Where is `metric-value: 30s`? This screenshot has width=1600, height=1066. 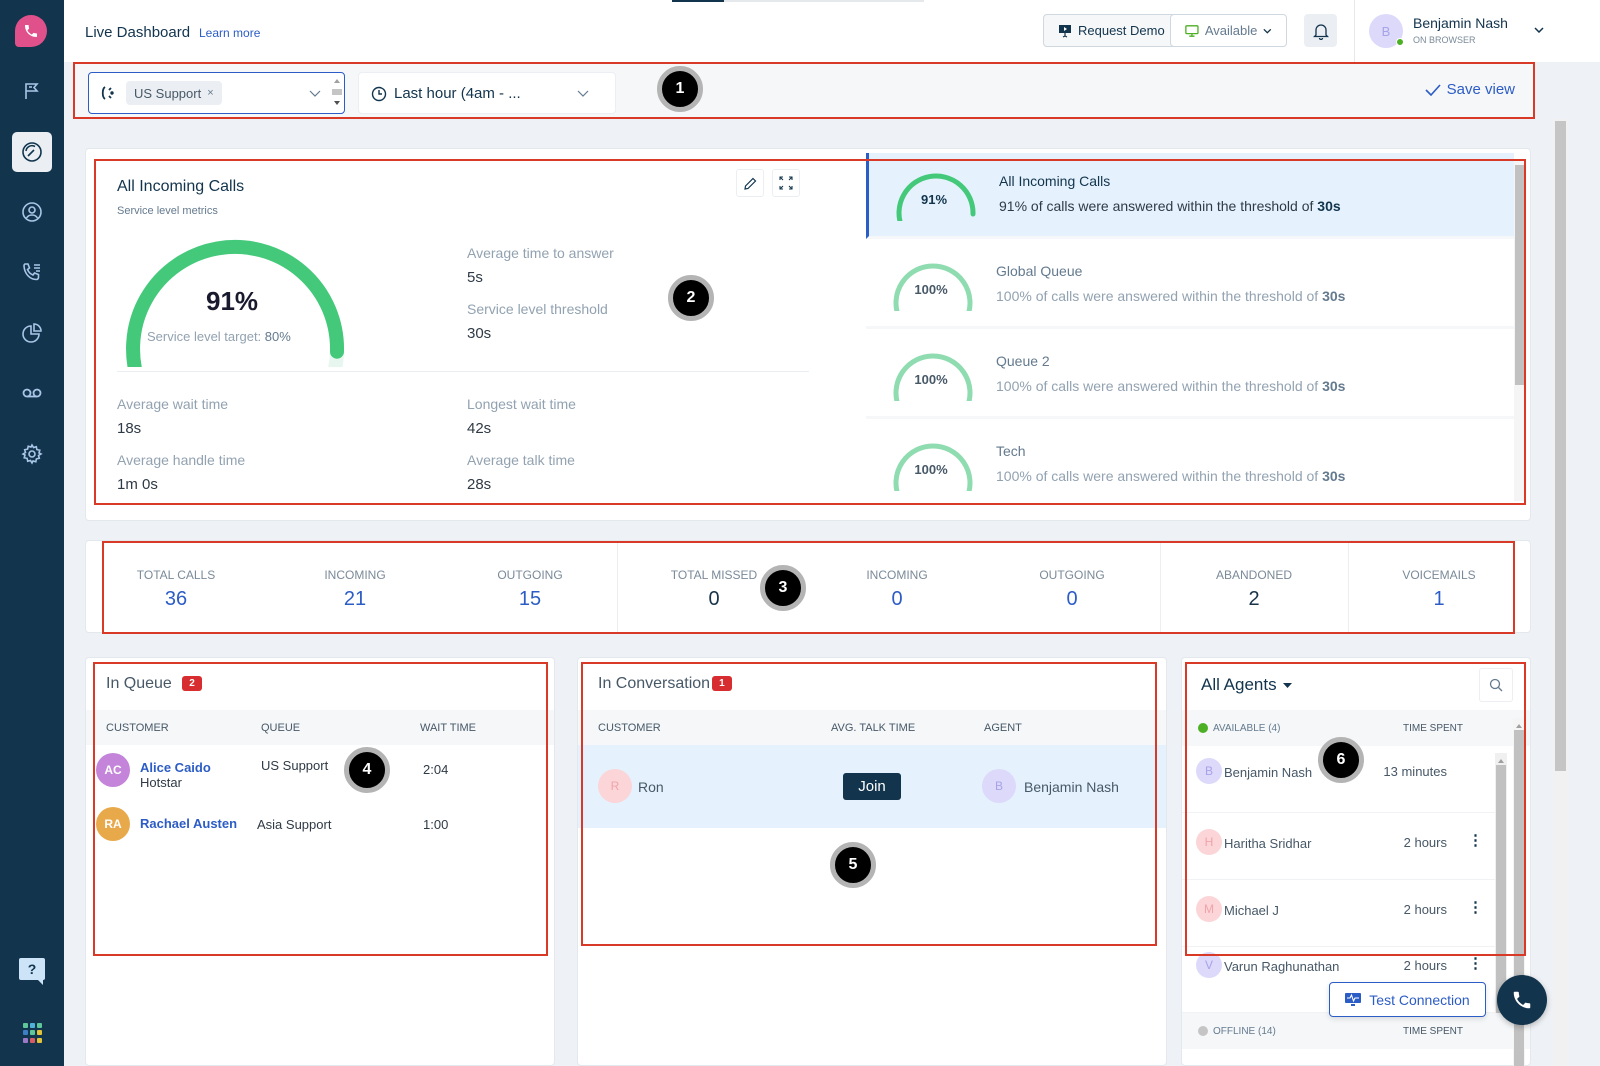
metric-value: 30s is located at coordinates (479, 333).